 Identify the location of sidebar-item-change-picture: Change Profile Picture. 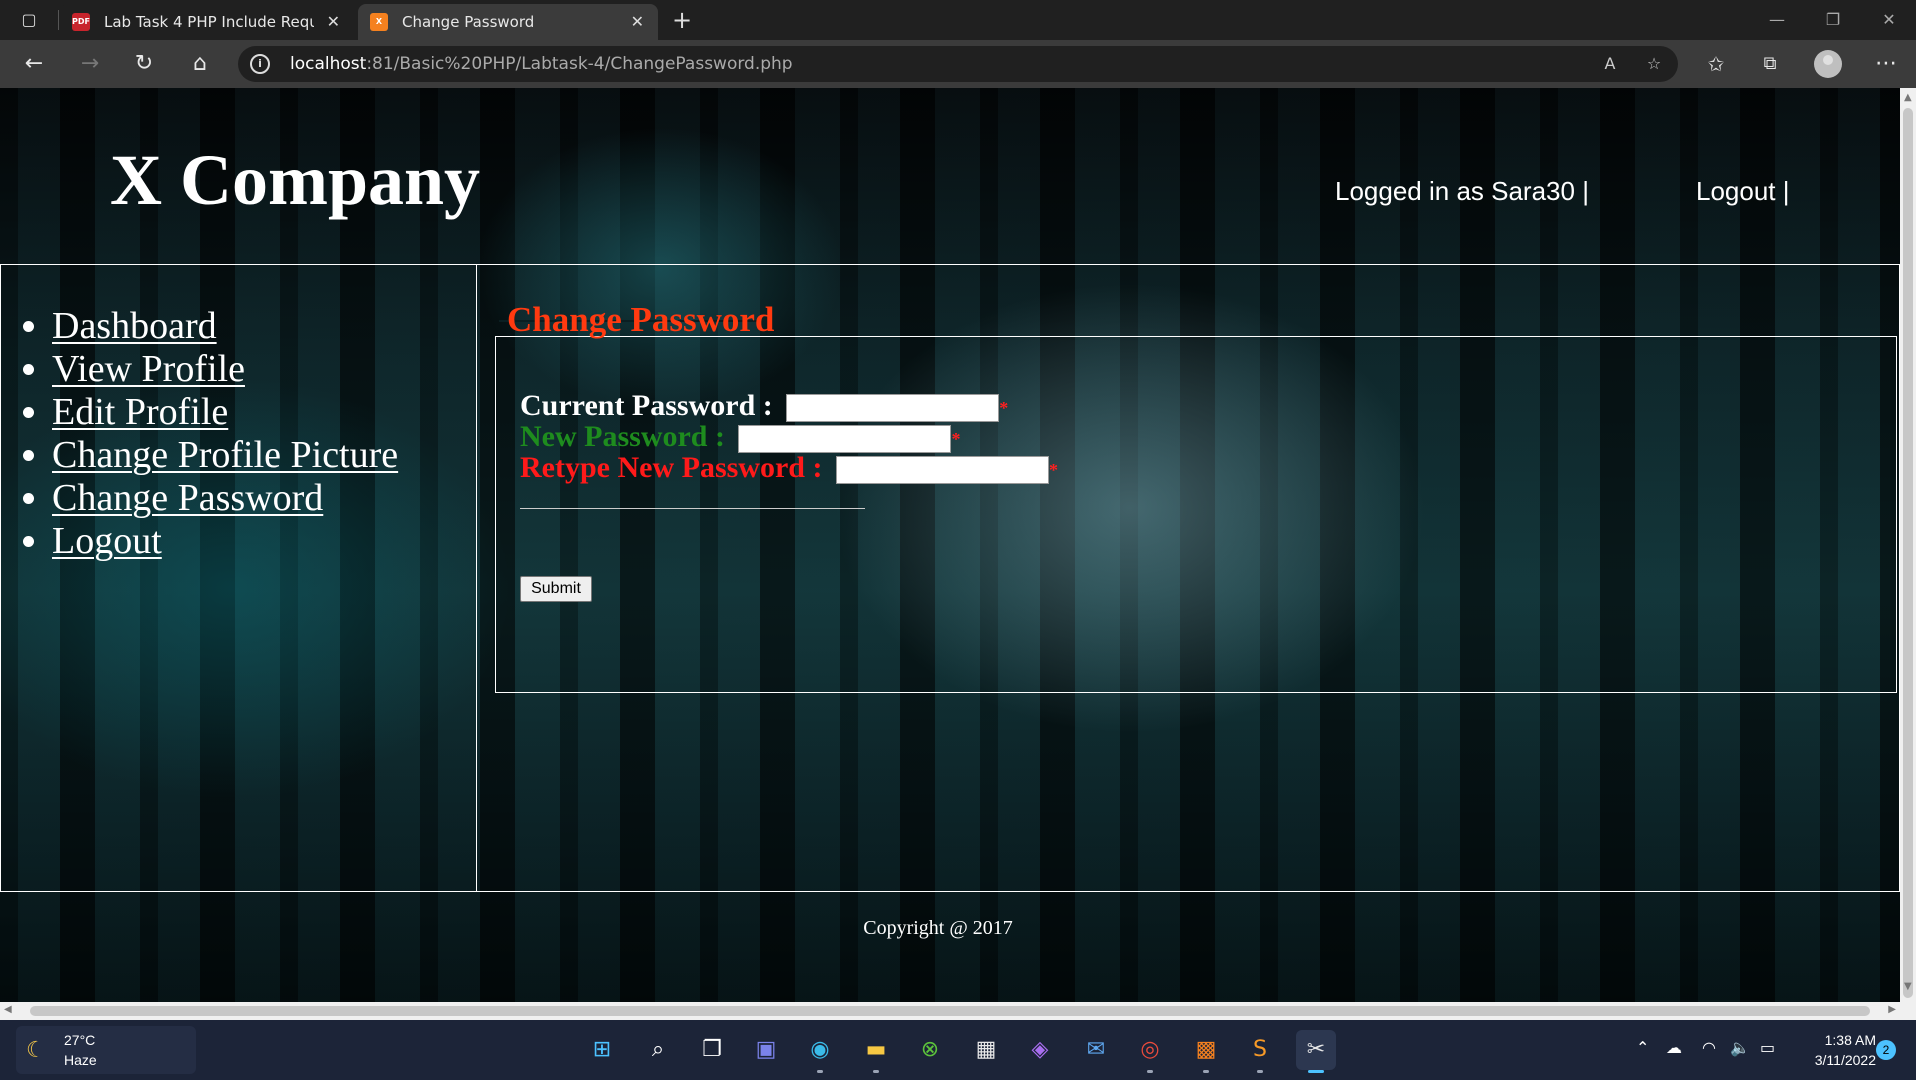
(210, 455).